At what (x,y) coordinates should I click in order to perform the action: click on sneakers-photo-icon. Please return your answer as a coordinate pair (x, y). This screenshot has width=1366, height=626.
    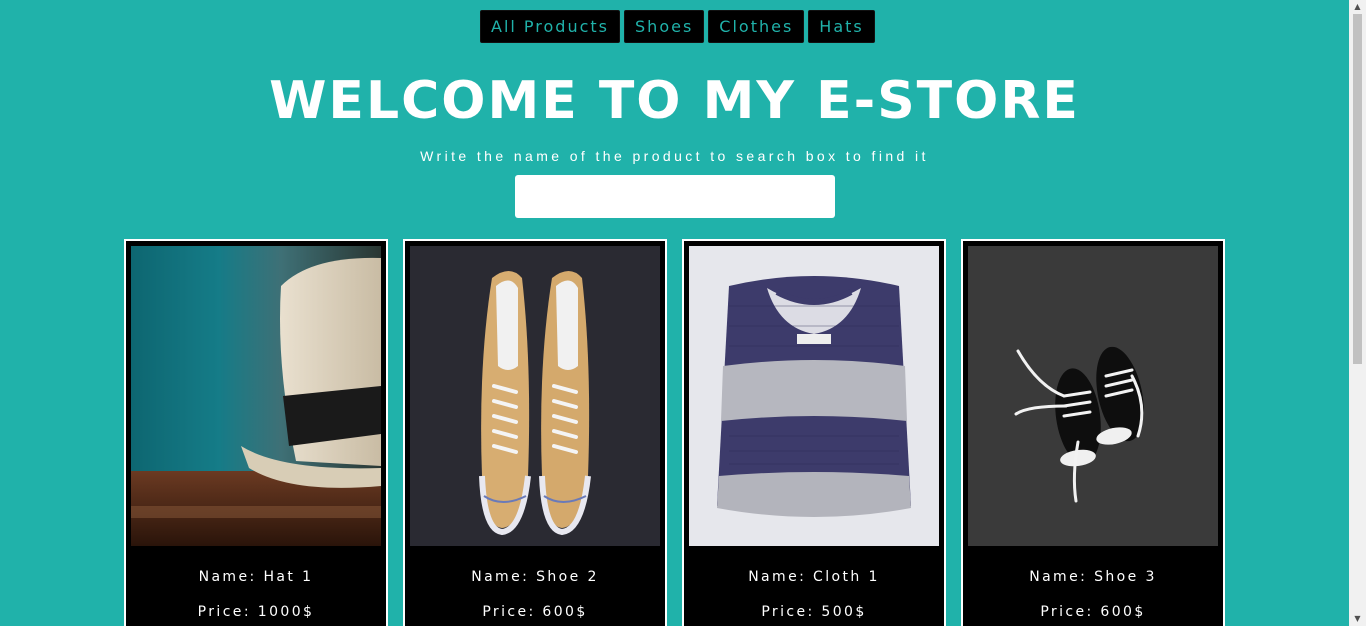
    Looking at the image, I should click on (535, 396).